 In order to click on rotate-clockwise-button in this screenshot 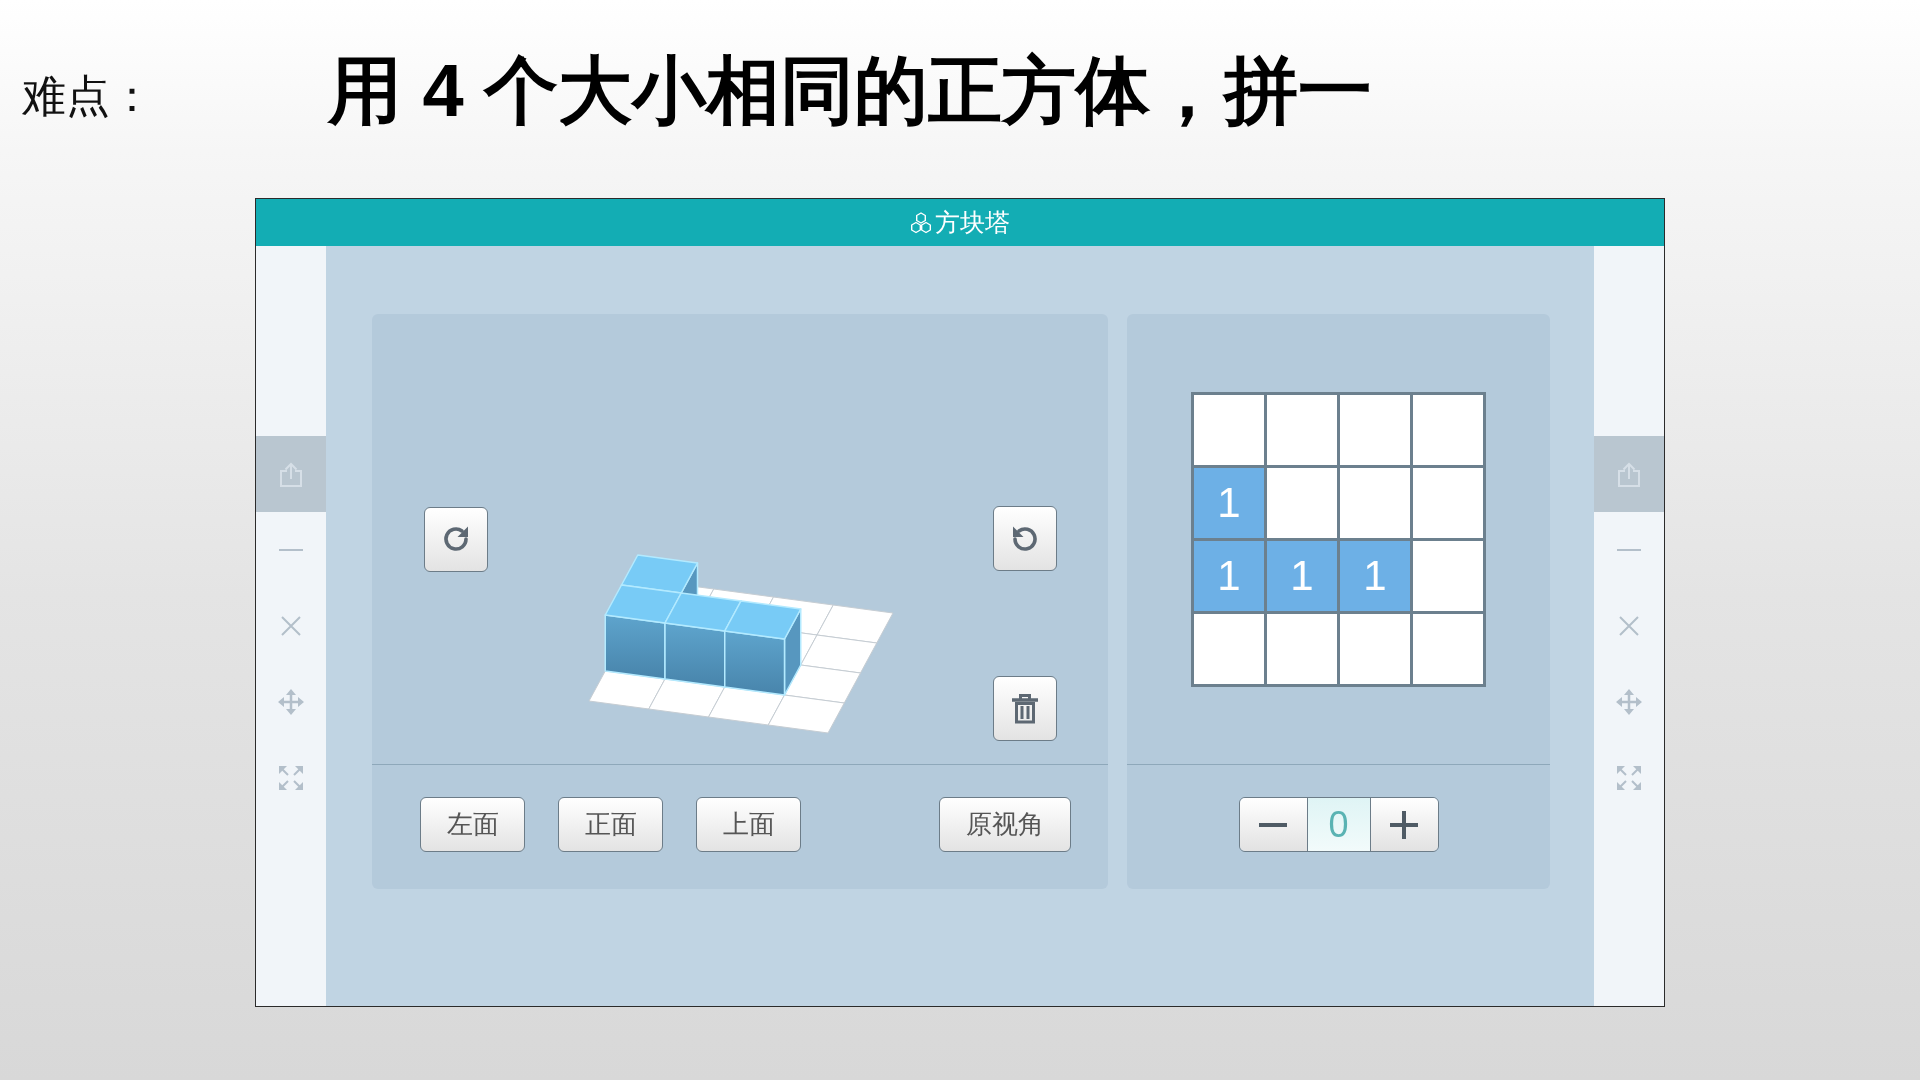, I will do `click(456, 539)`.